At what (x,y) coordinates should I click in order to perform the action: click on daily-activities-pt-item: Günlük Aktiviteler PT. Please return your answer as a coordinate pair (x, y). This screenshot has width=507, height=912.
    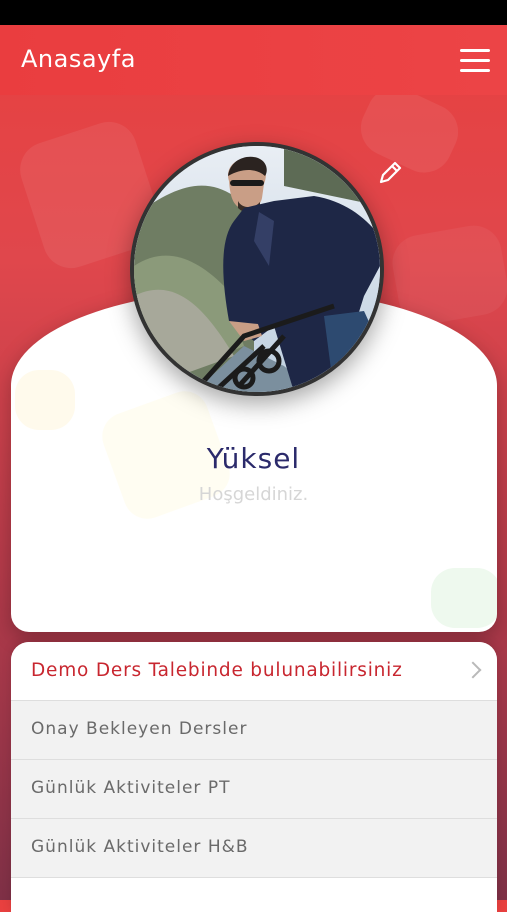
    Looking at the image, I should click on (254, 789).